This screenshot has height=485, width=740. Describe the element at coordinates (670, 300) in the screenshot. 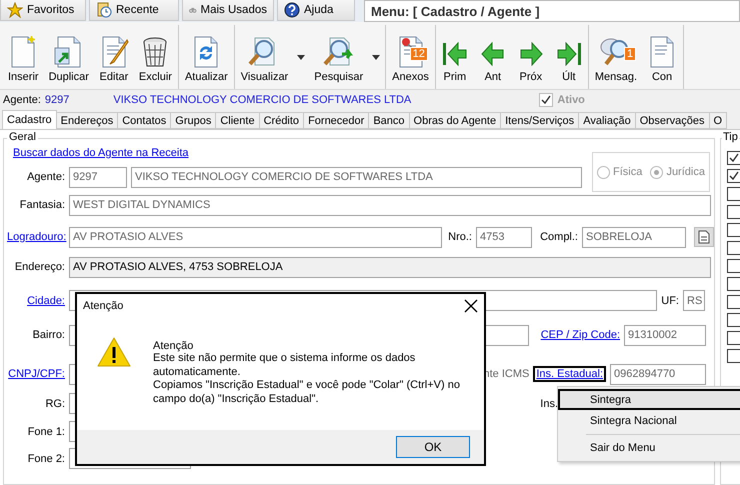

I see `field-label: UF:` at that location.